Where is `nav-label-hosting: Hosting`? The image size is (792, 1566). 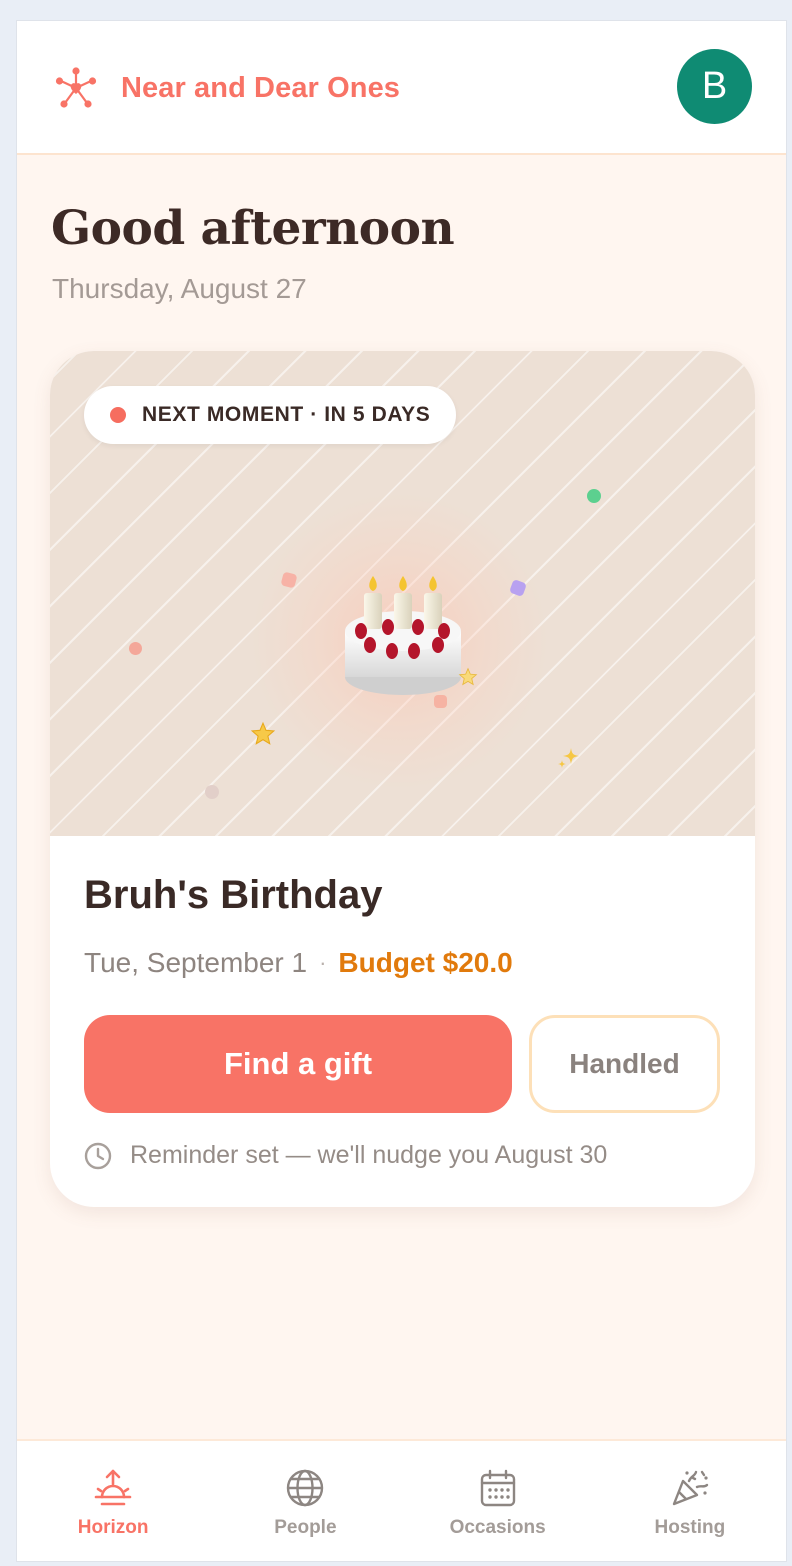
nav-label-hosting: Hosting is located at coordinates (690, 1527).